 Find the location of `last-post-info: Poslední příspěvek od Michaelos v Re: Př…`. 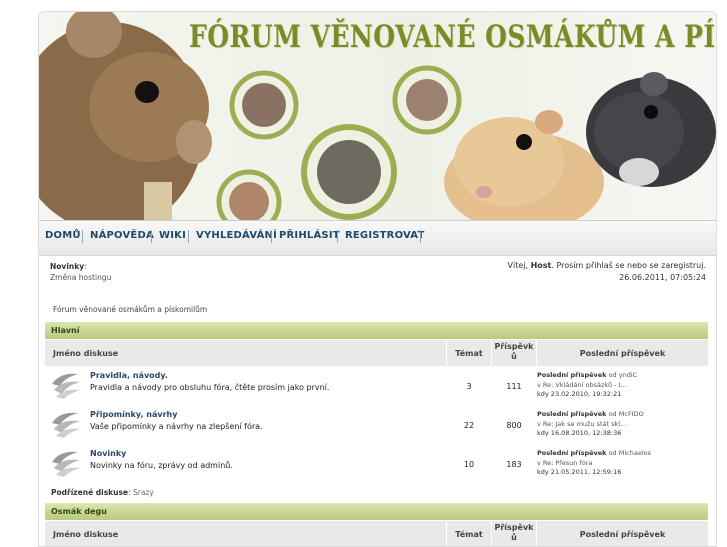

last-post-info: Poslední příspěvek od Michaelos v Re: Př… is located at coordinates (594, 463).